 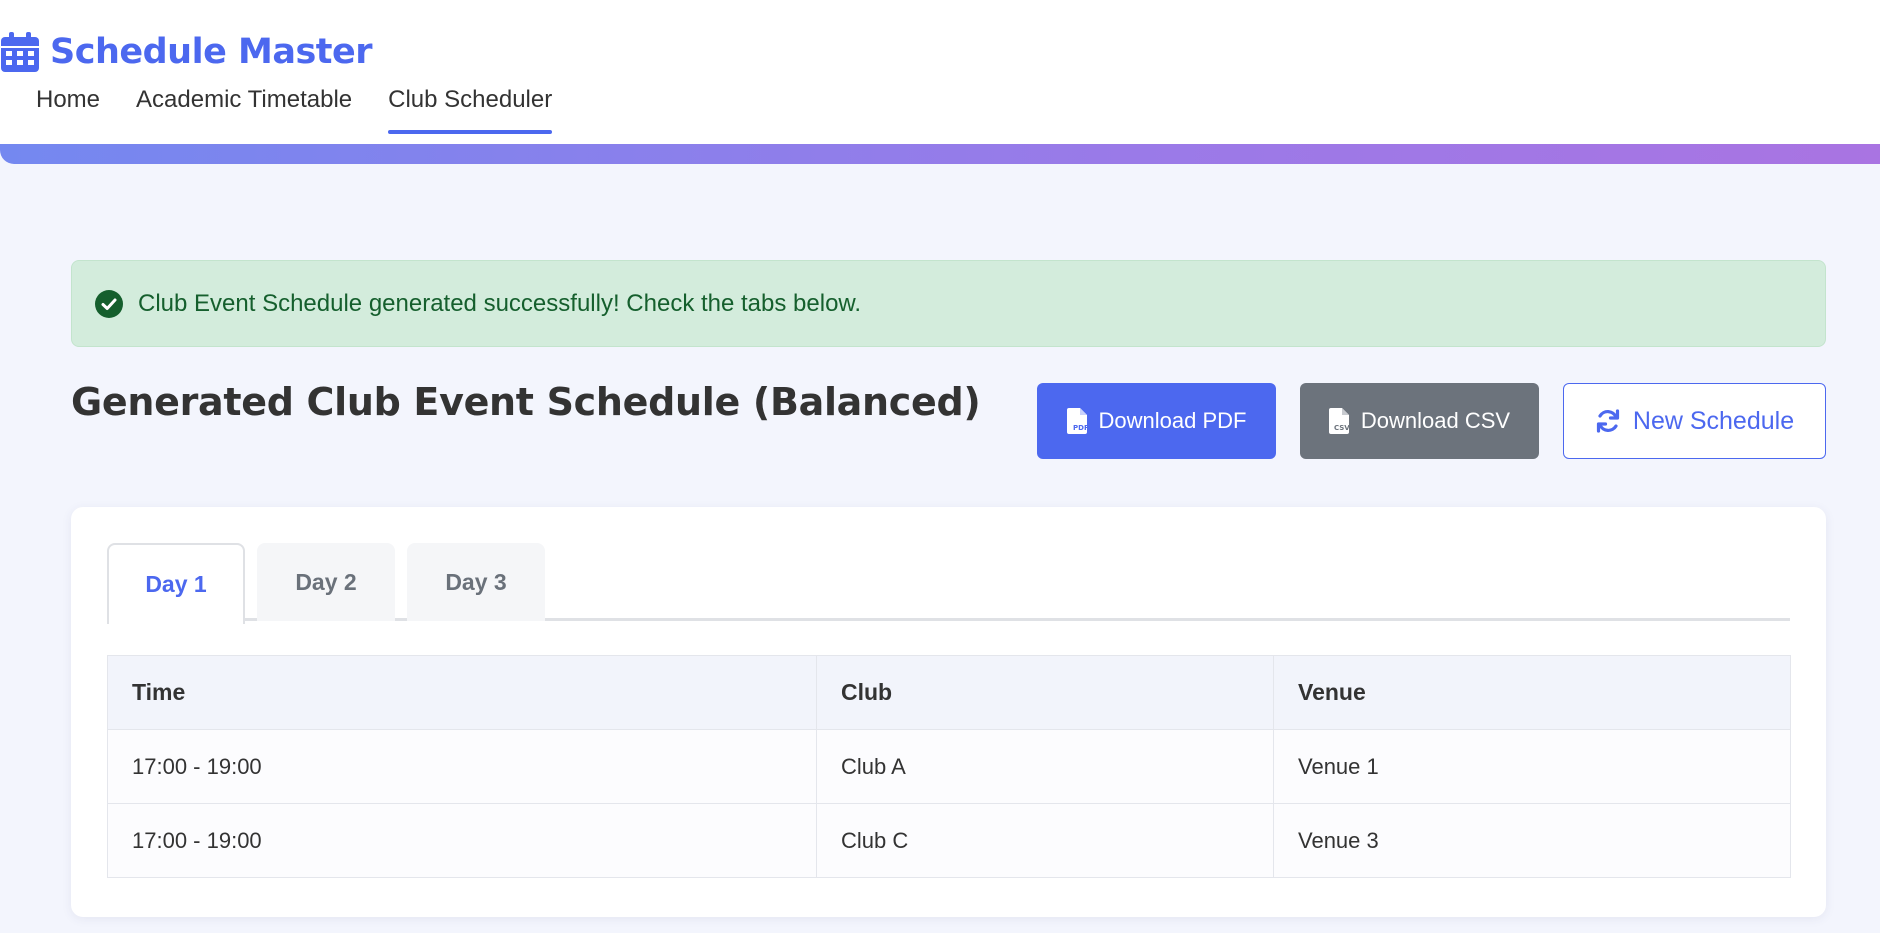 What do you see at coordinates (1341, 428) in the screenshot?
I see `svg-text: CSV` at bounding box center [1341, 428].